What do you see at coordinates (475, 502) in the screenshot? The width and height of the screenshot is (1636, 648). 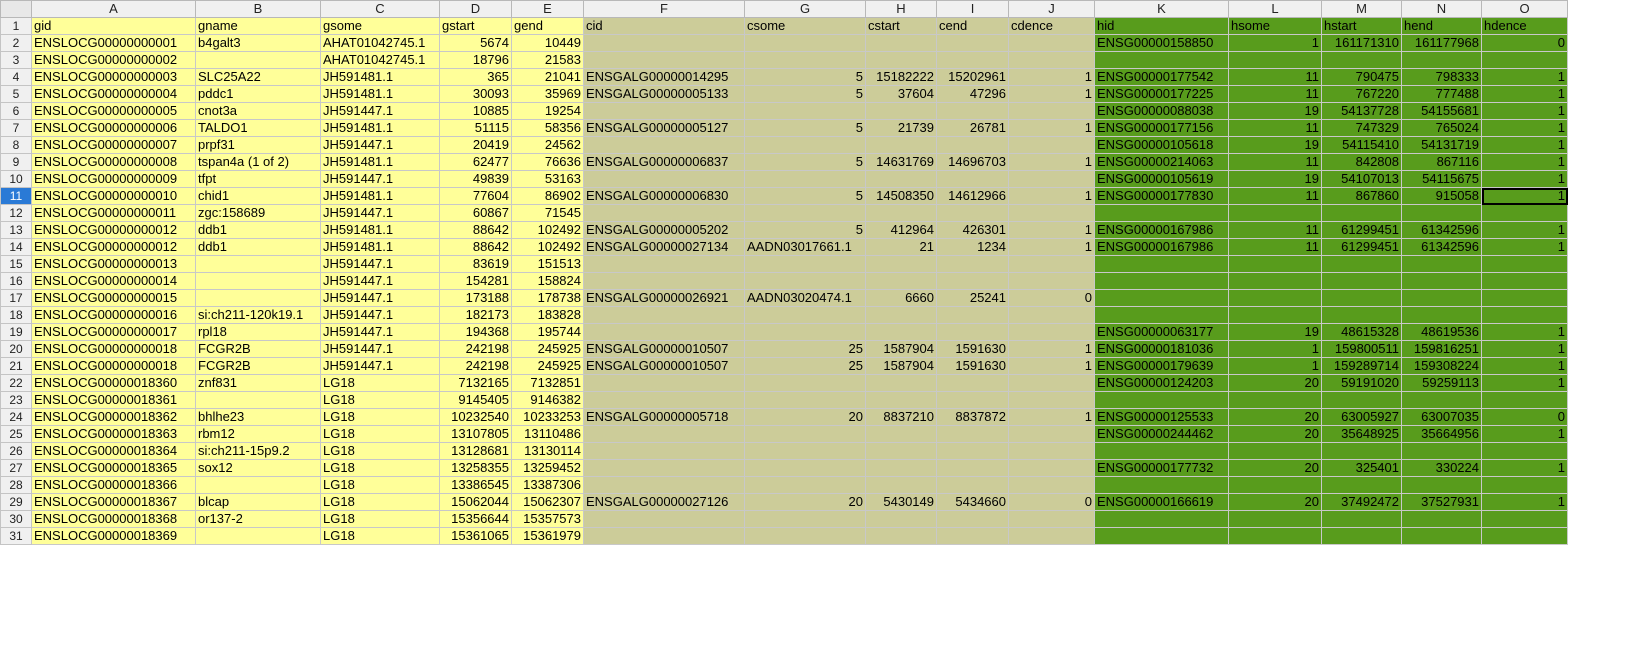 I see `cell-d29: 15062044` at bounding box center [475, 502].